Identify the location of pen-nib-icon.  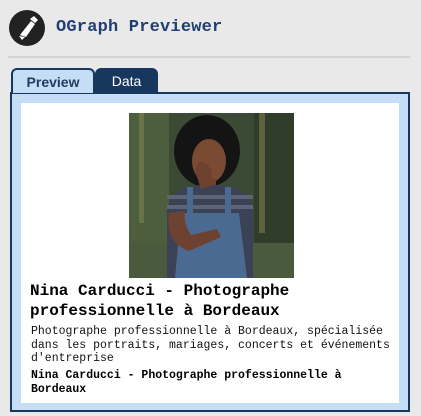
(27, 28).